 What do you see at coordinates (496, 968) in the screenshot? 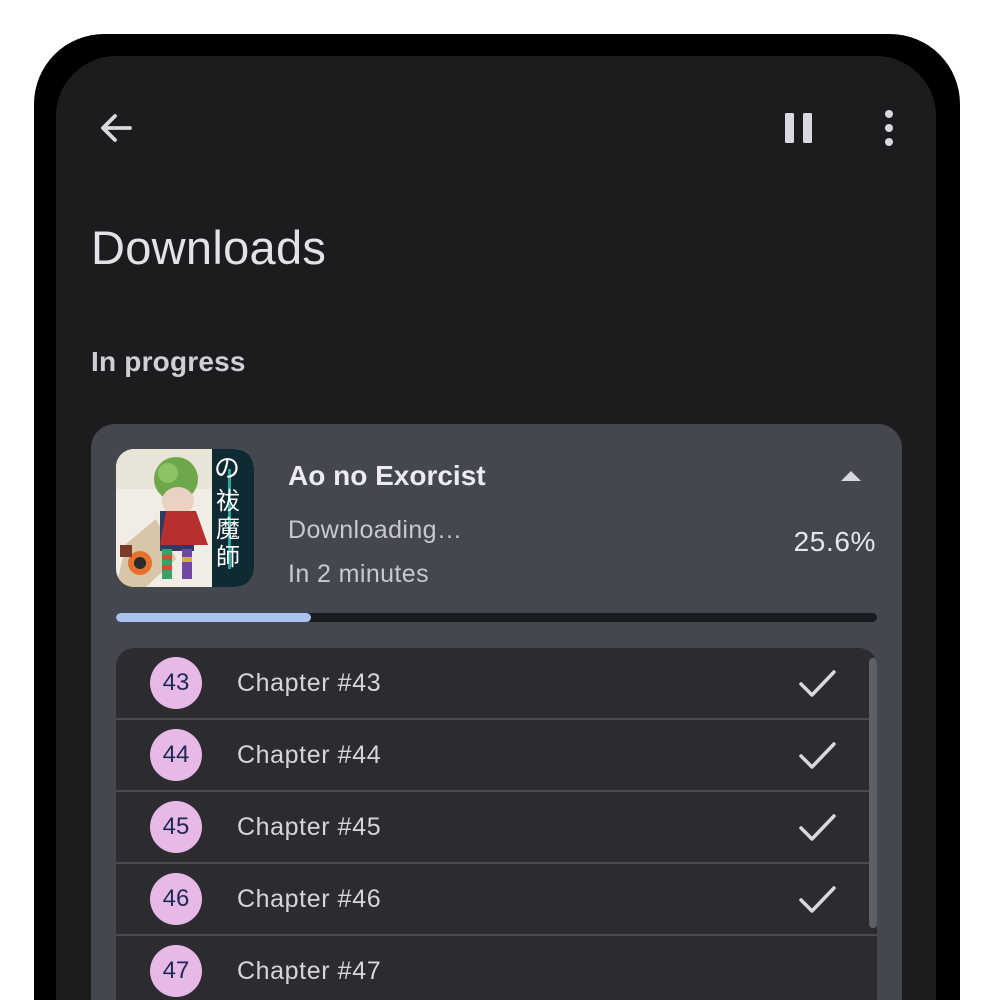
I see `chapter-row: 47 Chapter #47` at bounding box center [496, 968].